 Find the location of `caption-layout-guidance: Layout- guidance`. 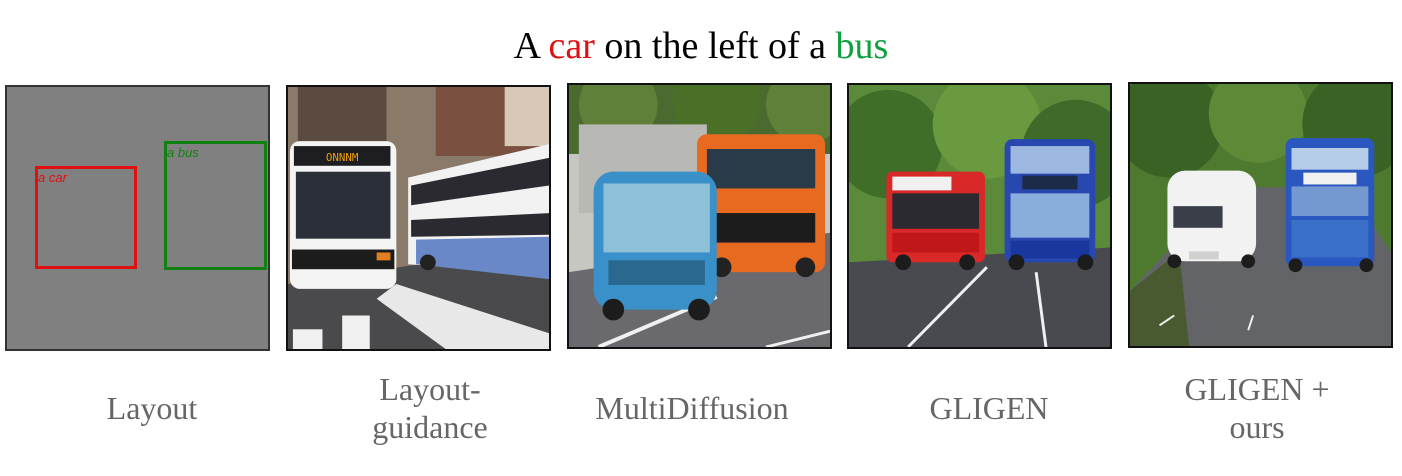

caption-layout-guidance: Layout- guidance is located at coordinates (430, 408).